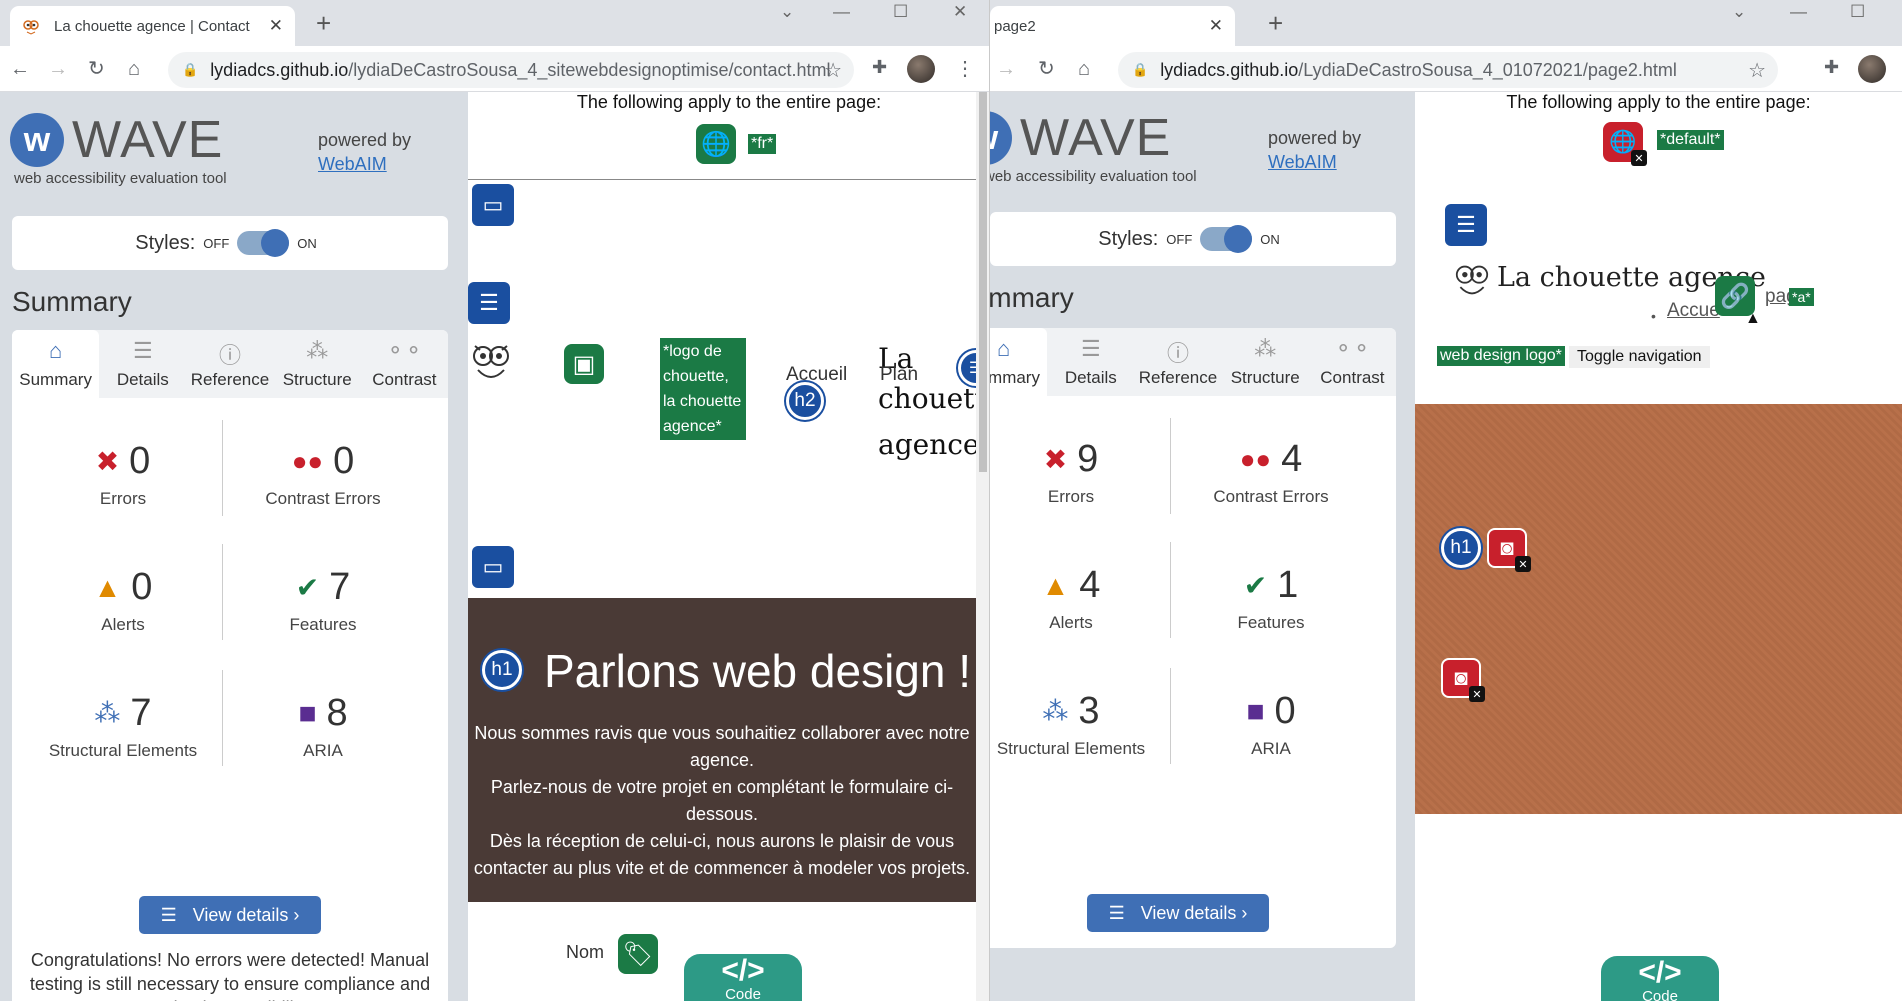  What do you see at coordinates (340, 587) in the screenshot?
I see `stat-value: 7` at bounding box center [340, 587].